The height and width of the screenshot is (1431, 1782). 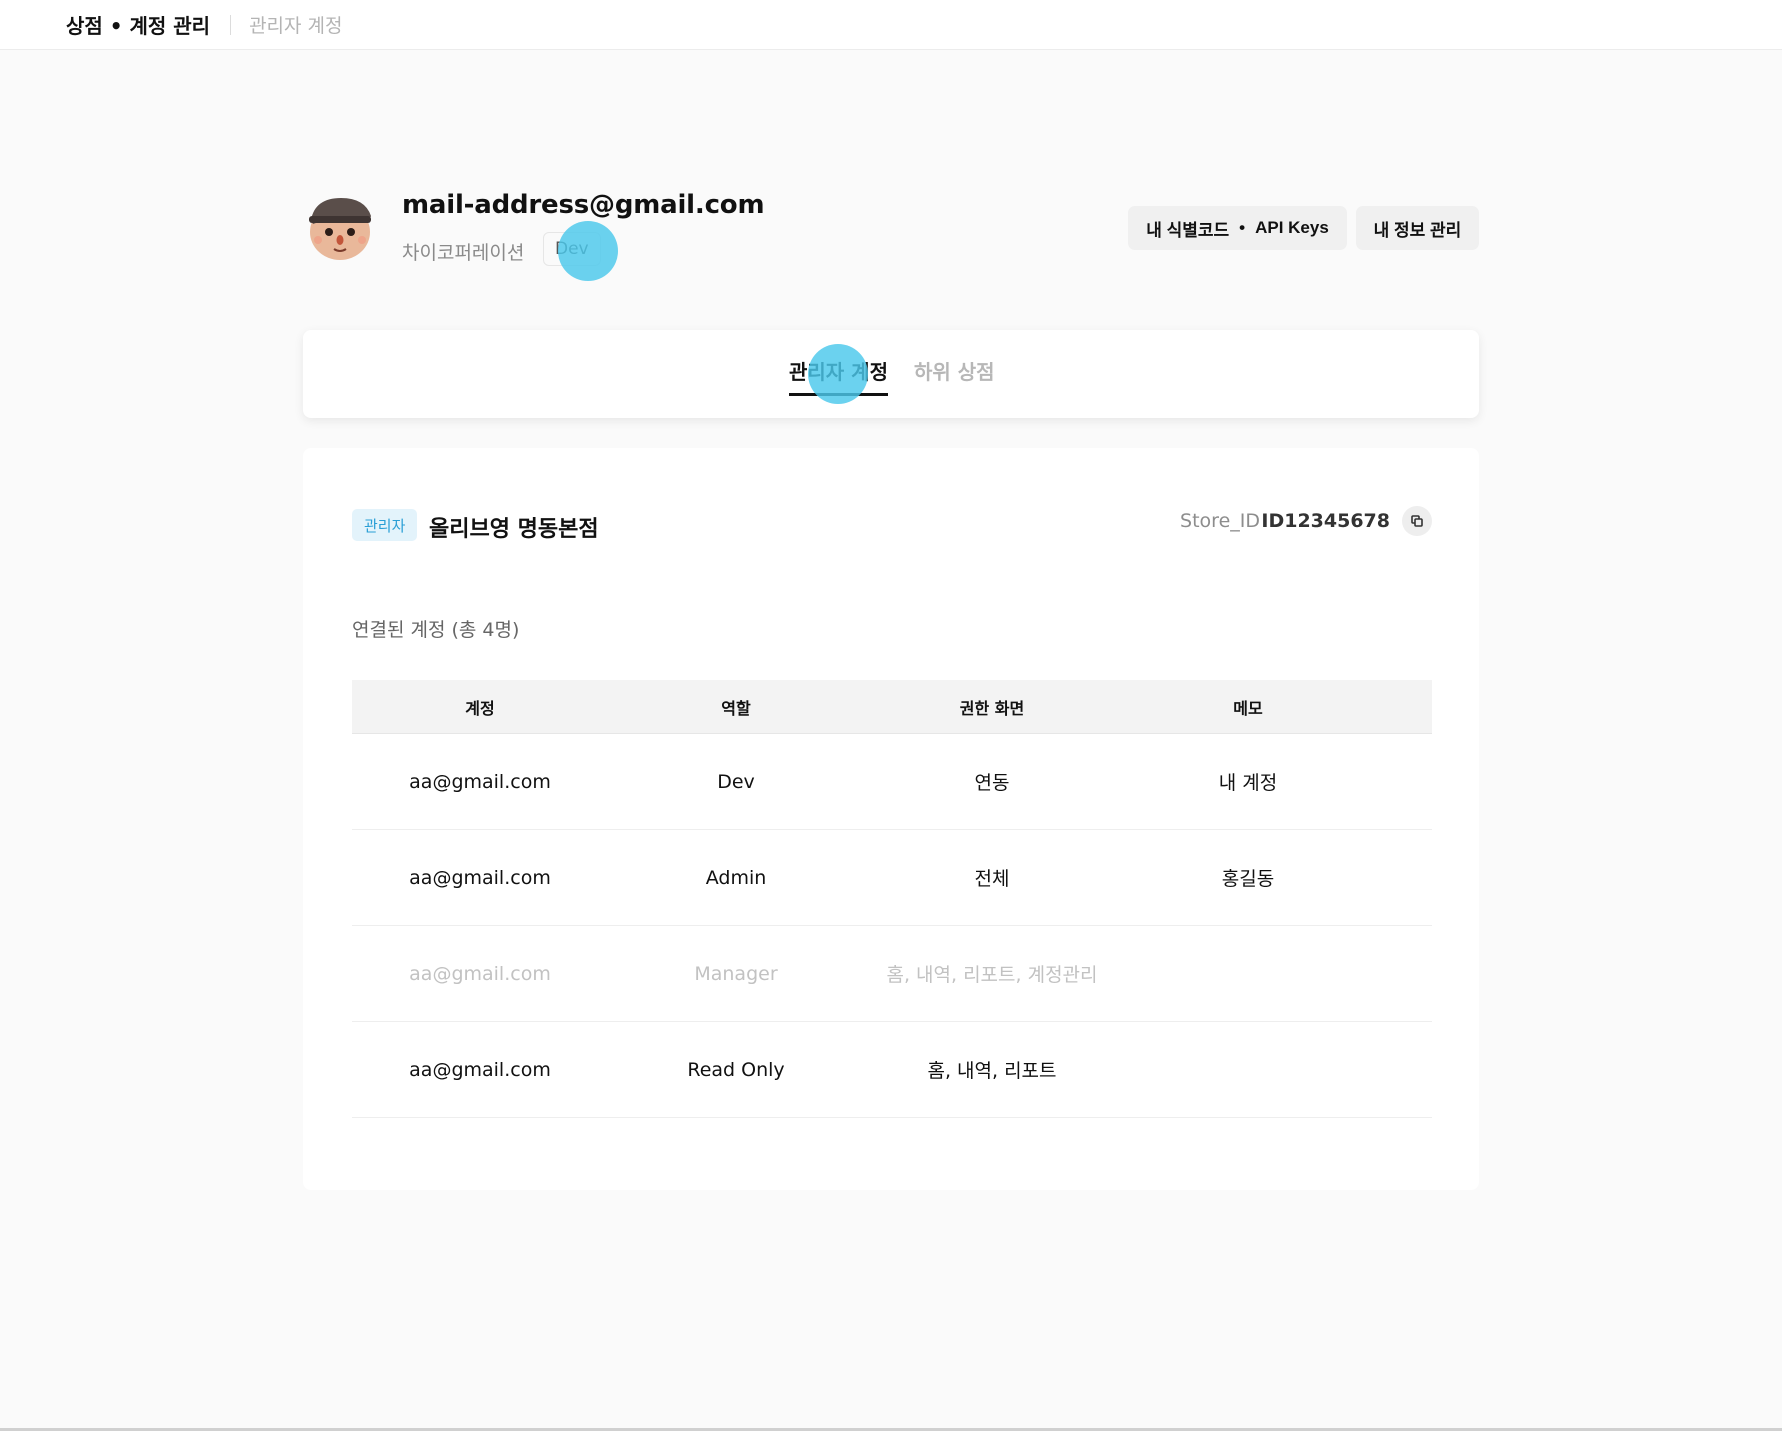 What do you see at coordinates (892, 782) in the screenshot?
I see `table-row: aa@gmail.com Dev 연동 내 계정` at bounding box center [892, 782].